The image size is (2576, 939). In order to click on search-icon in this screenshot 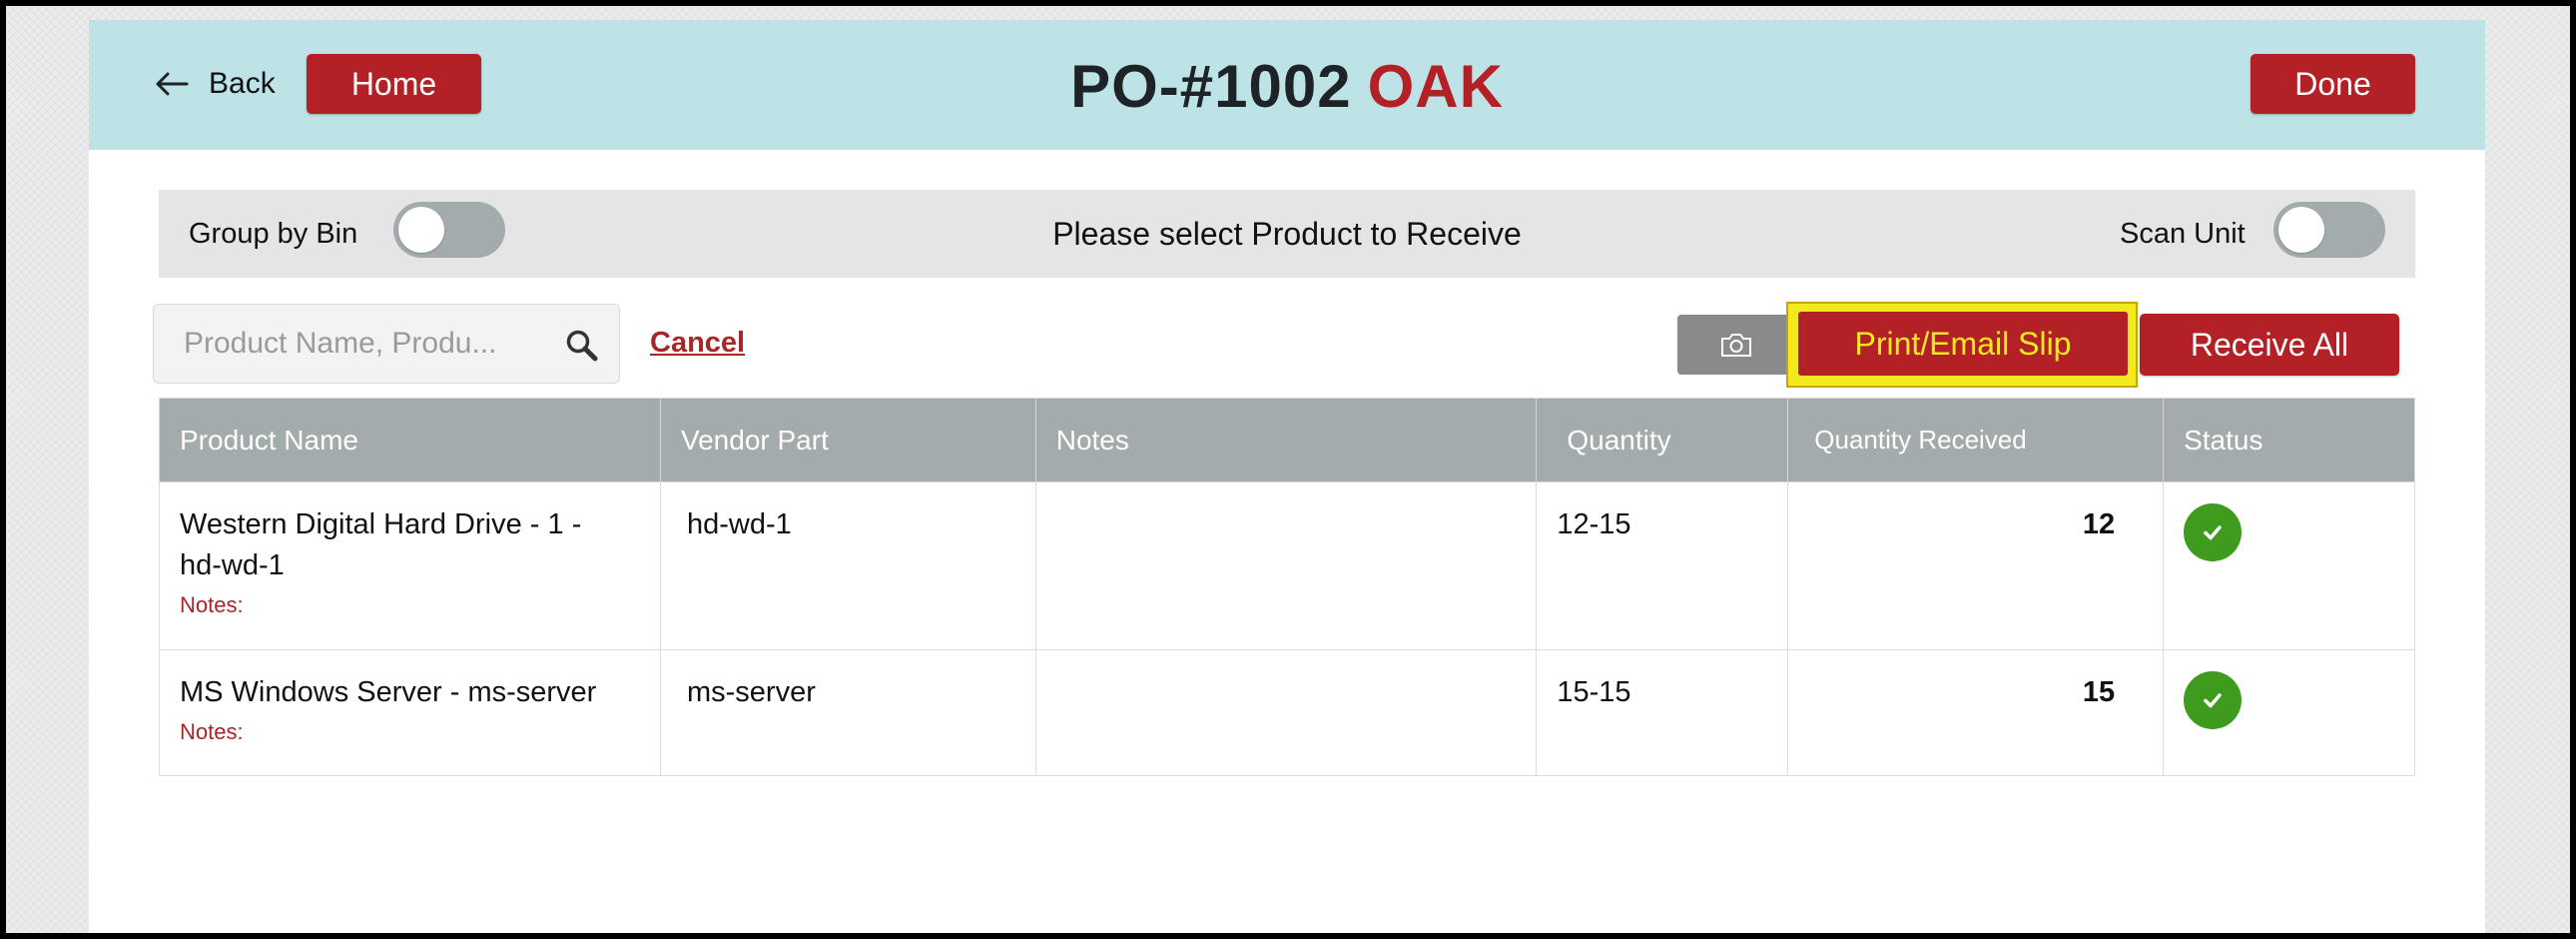, I will do `click(582, 346)`.